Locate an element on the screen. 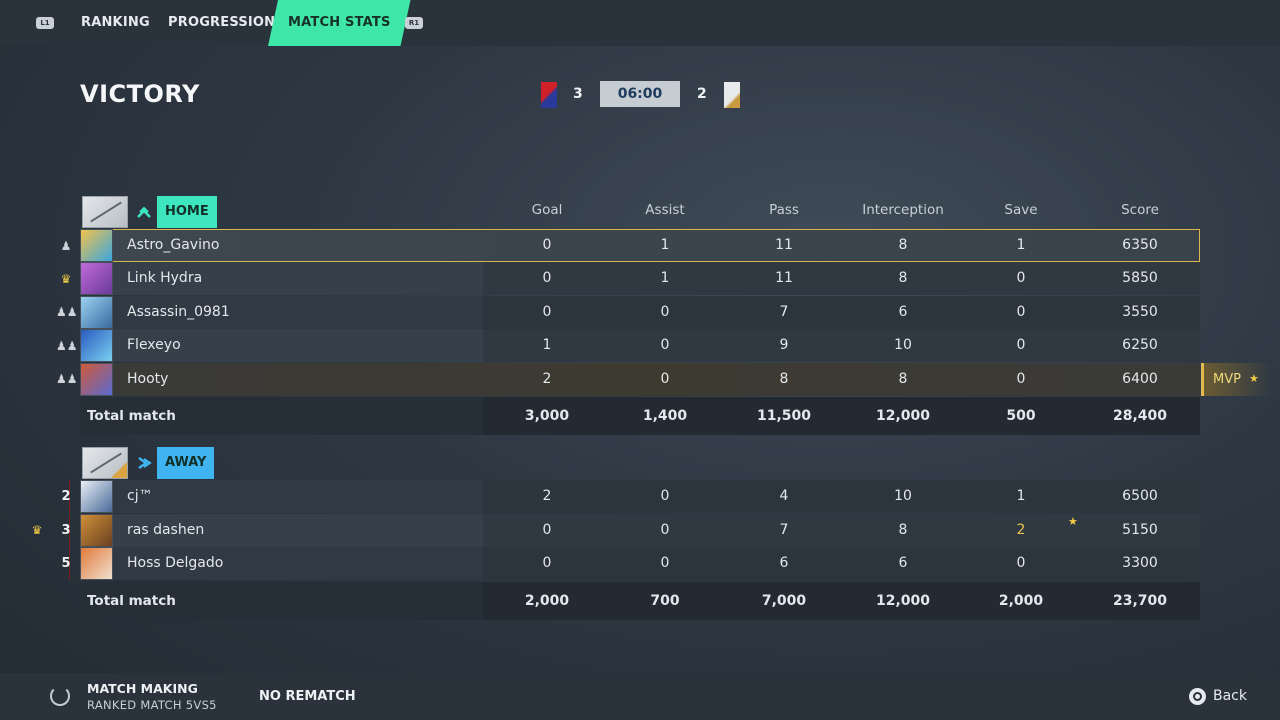 This screenshot has height=720, width=1280. table-row: Hoss Delgado 0 0 6 6 0 3300 is located at coordinates (640, 563).